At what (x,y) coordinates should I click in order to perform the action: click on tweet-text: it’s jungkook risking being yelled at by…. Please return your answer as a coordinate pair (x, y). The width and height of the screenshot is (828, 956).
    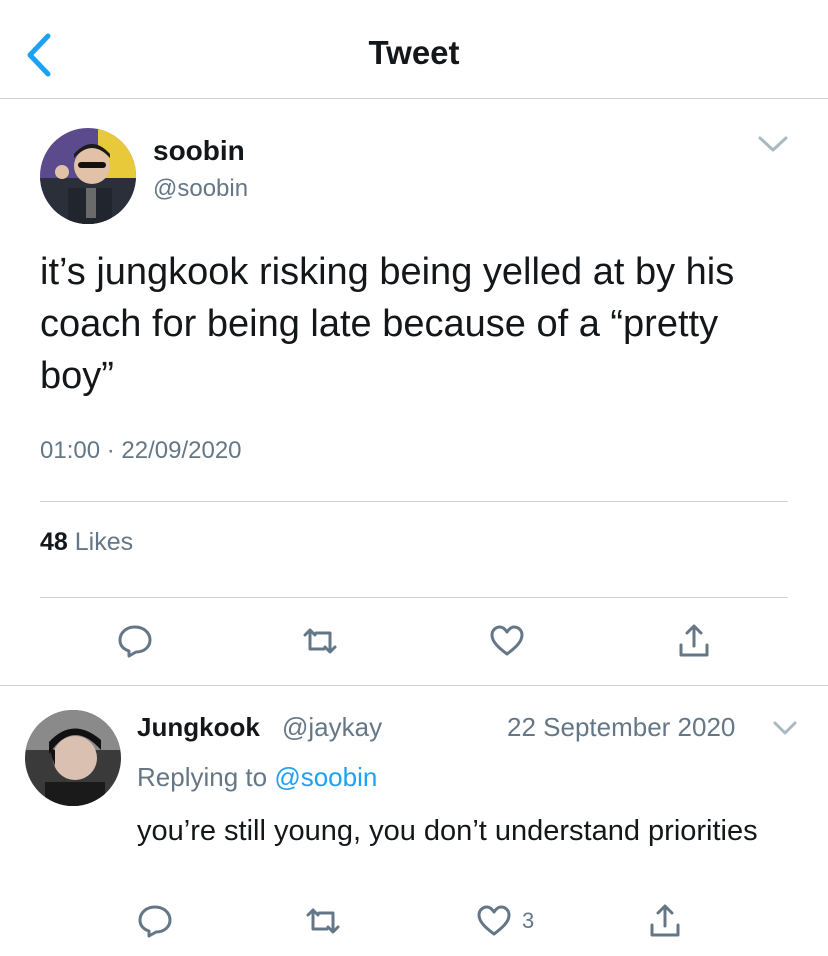
    Looking at the image, I should click on (387, 324).